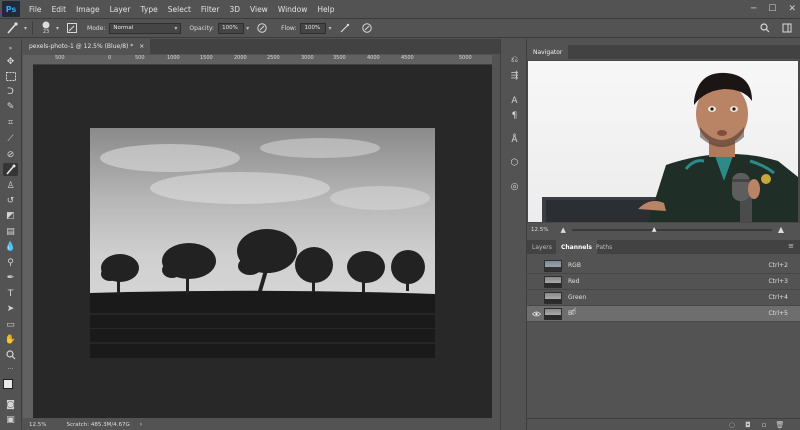 This screenshot has height=430, width=800. What do you see at coordinates (542, 247) in the screenshot?
I see `tab-layers: Layers` at bounding box center [542, 247].